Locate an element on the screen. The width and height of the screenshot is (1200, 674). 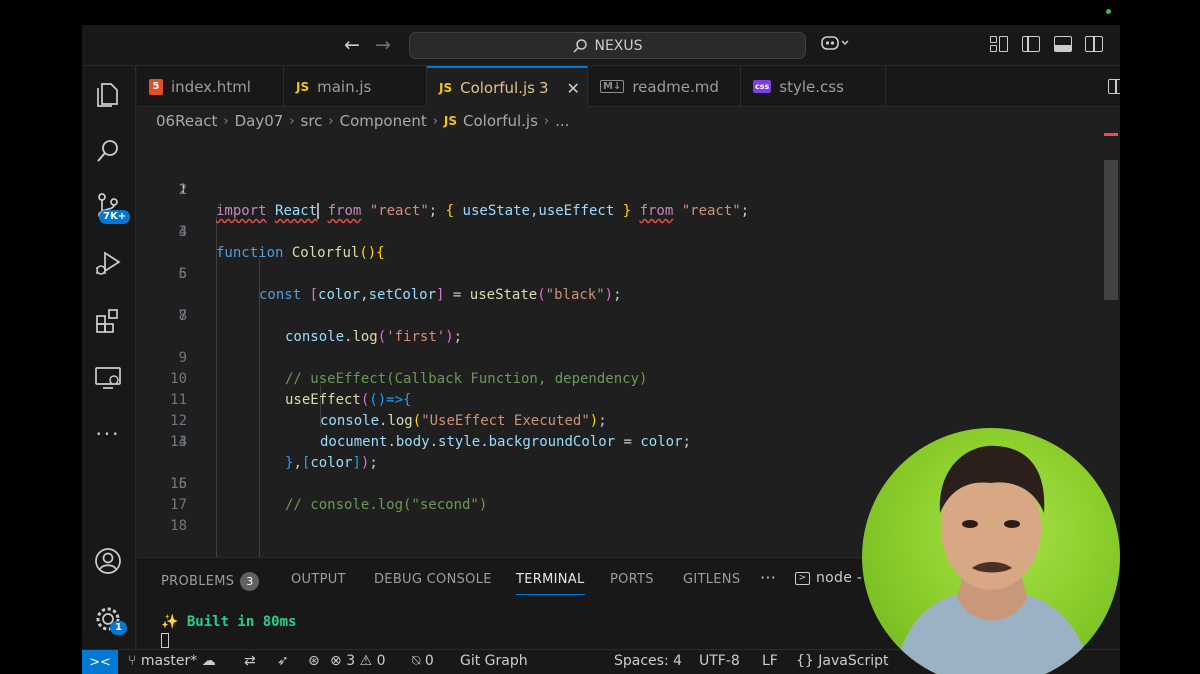
line-number: 4 is located at coordinates (182, 232).